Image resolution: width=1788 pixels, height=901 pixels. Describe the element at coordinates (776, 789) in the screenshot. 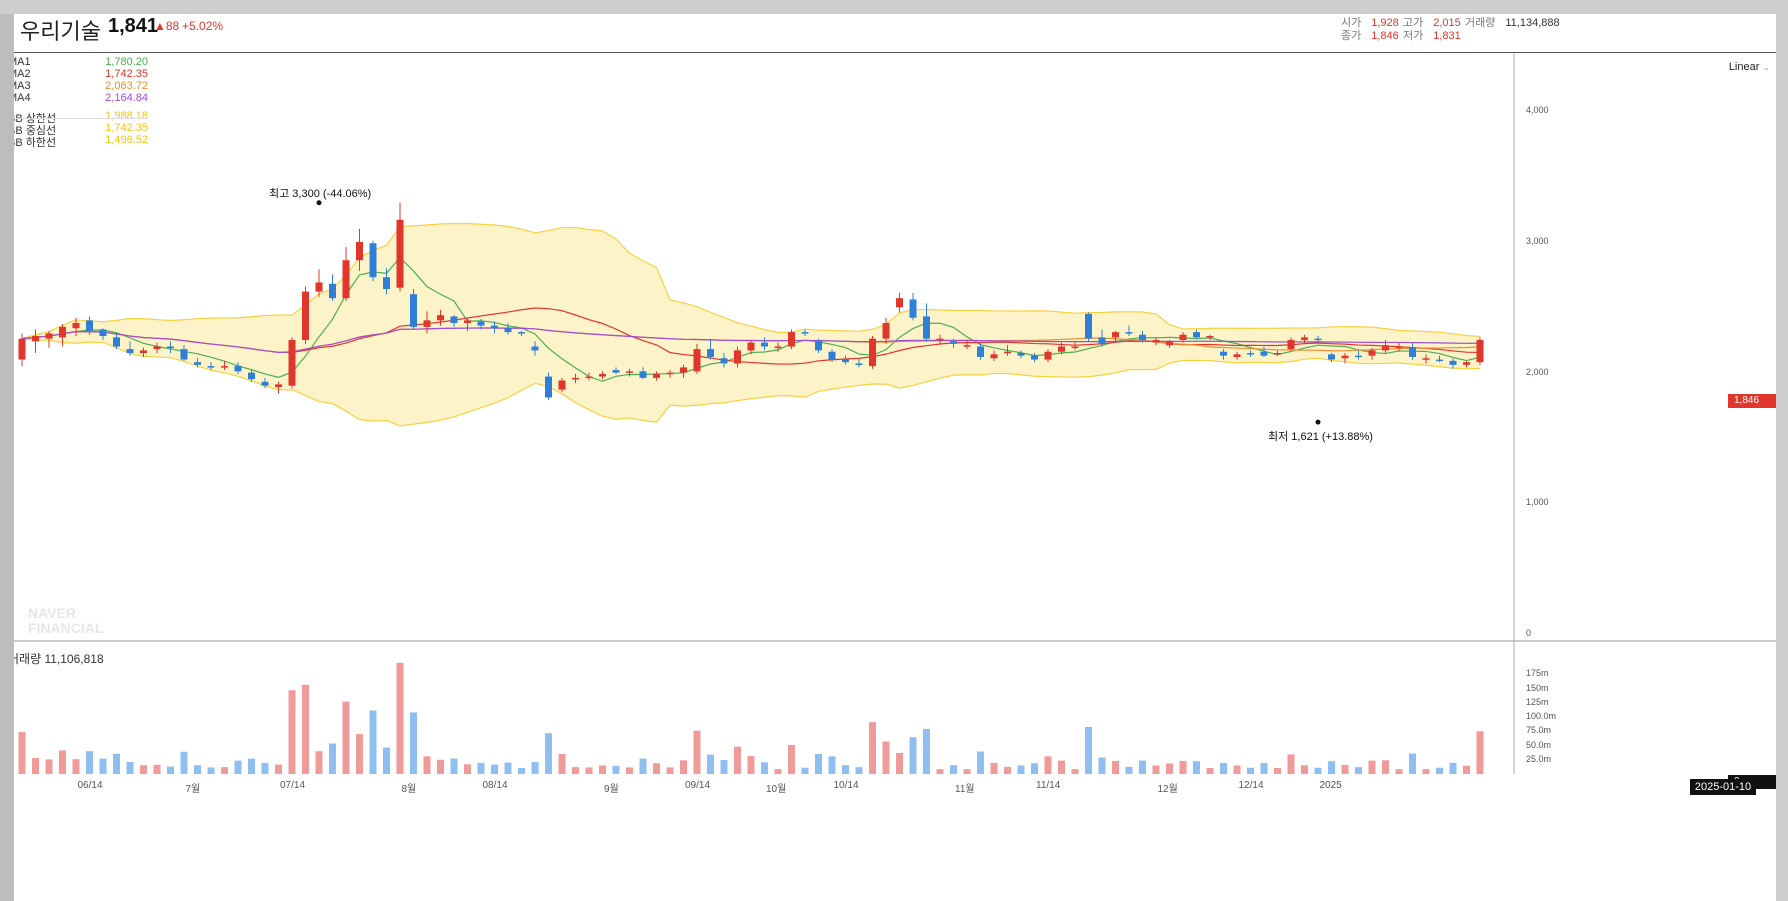

I see `x-axis-label: 10월` at that location.